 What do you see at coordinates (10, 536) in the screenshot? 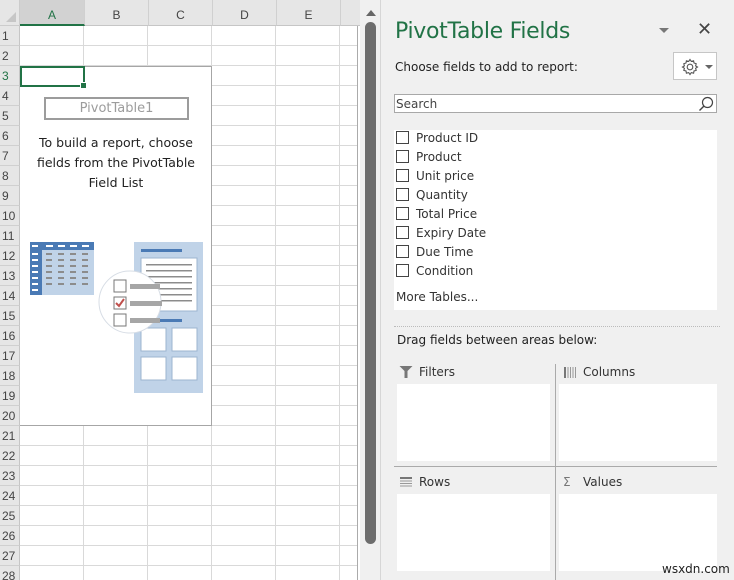
I see `row-header-26: 26` at bounding box center [10, 536].